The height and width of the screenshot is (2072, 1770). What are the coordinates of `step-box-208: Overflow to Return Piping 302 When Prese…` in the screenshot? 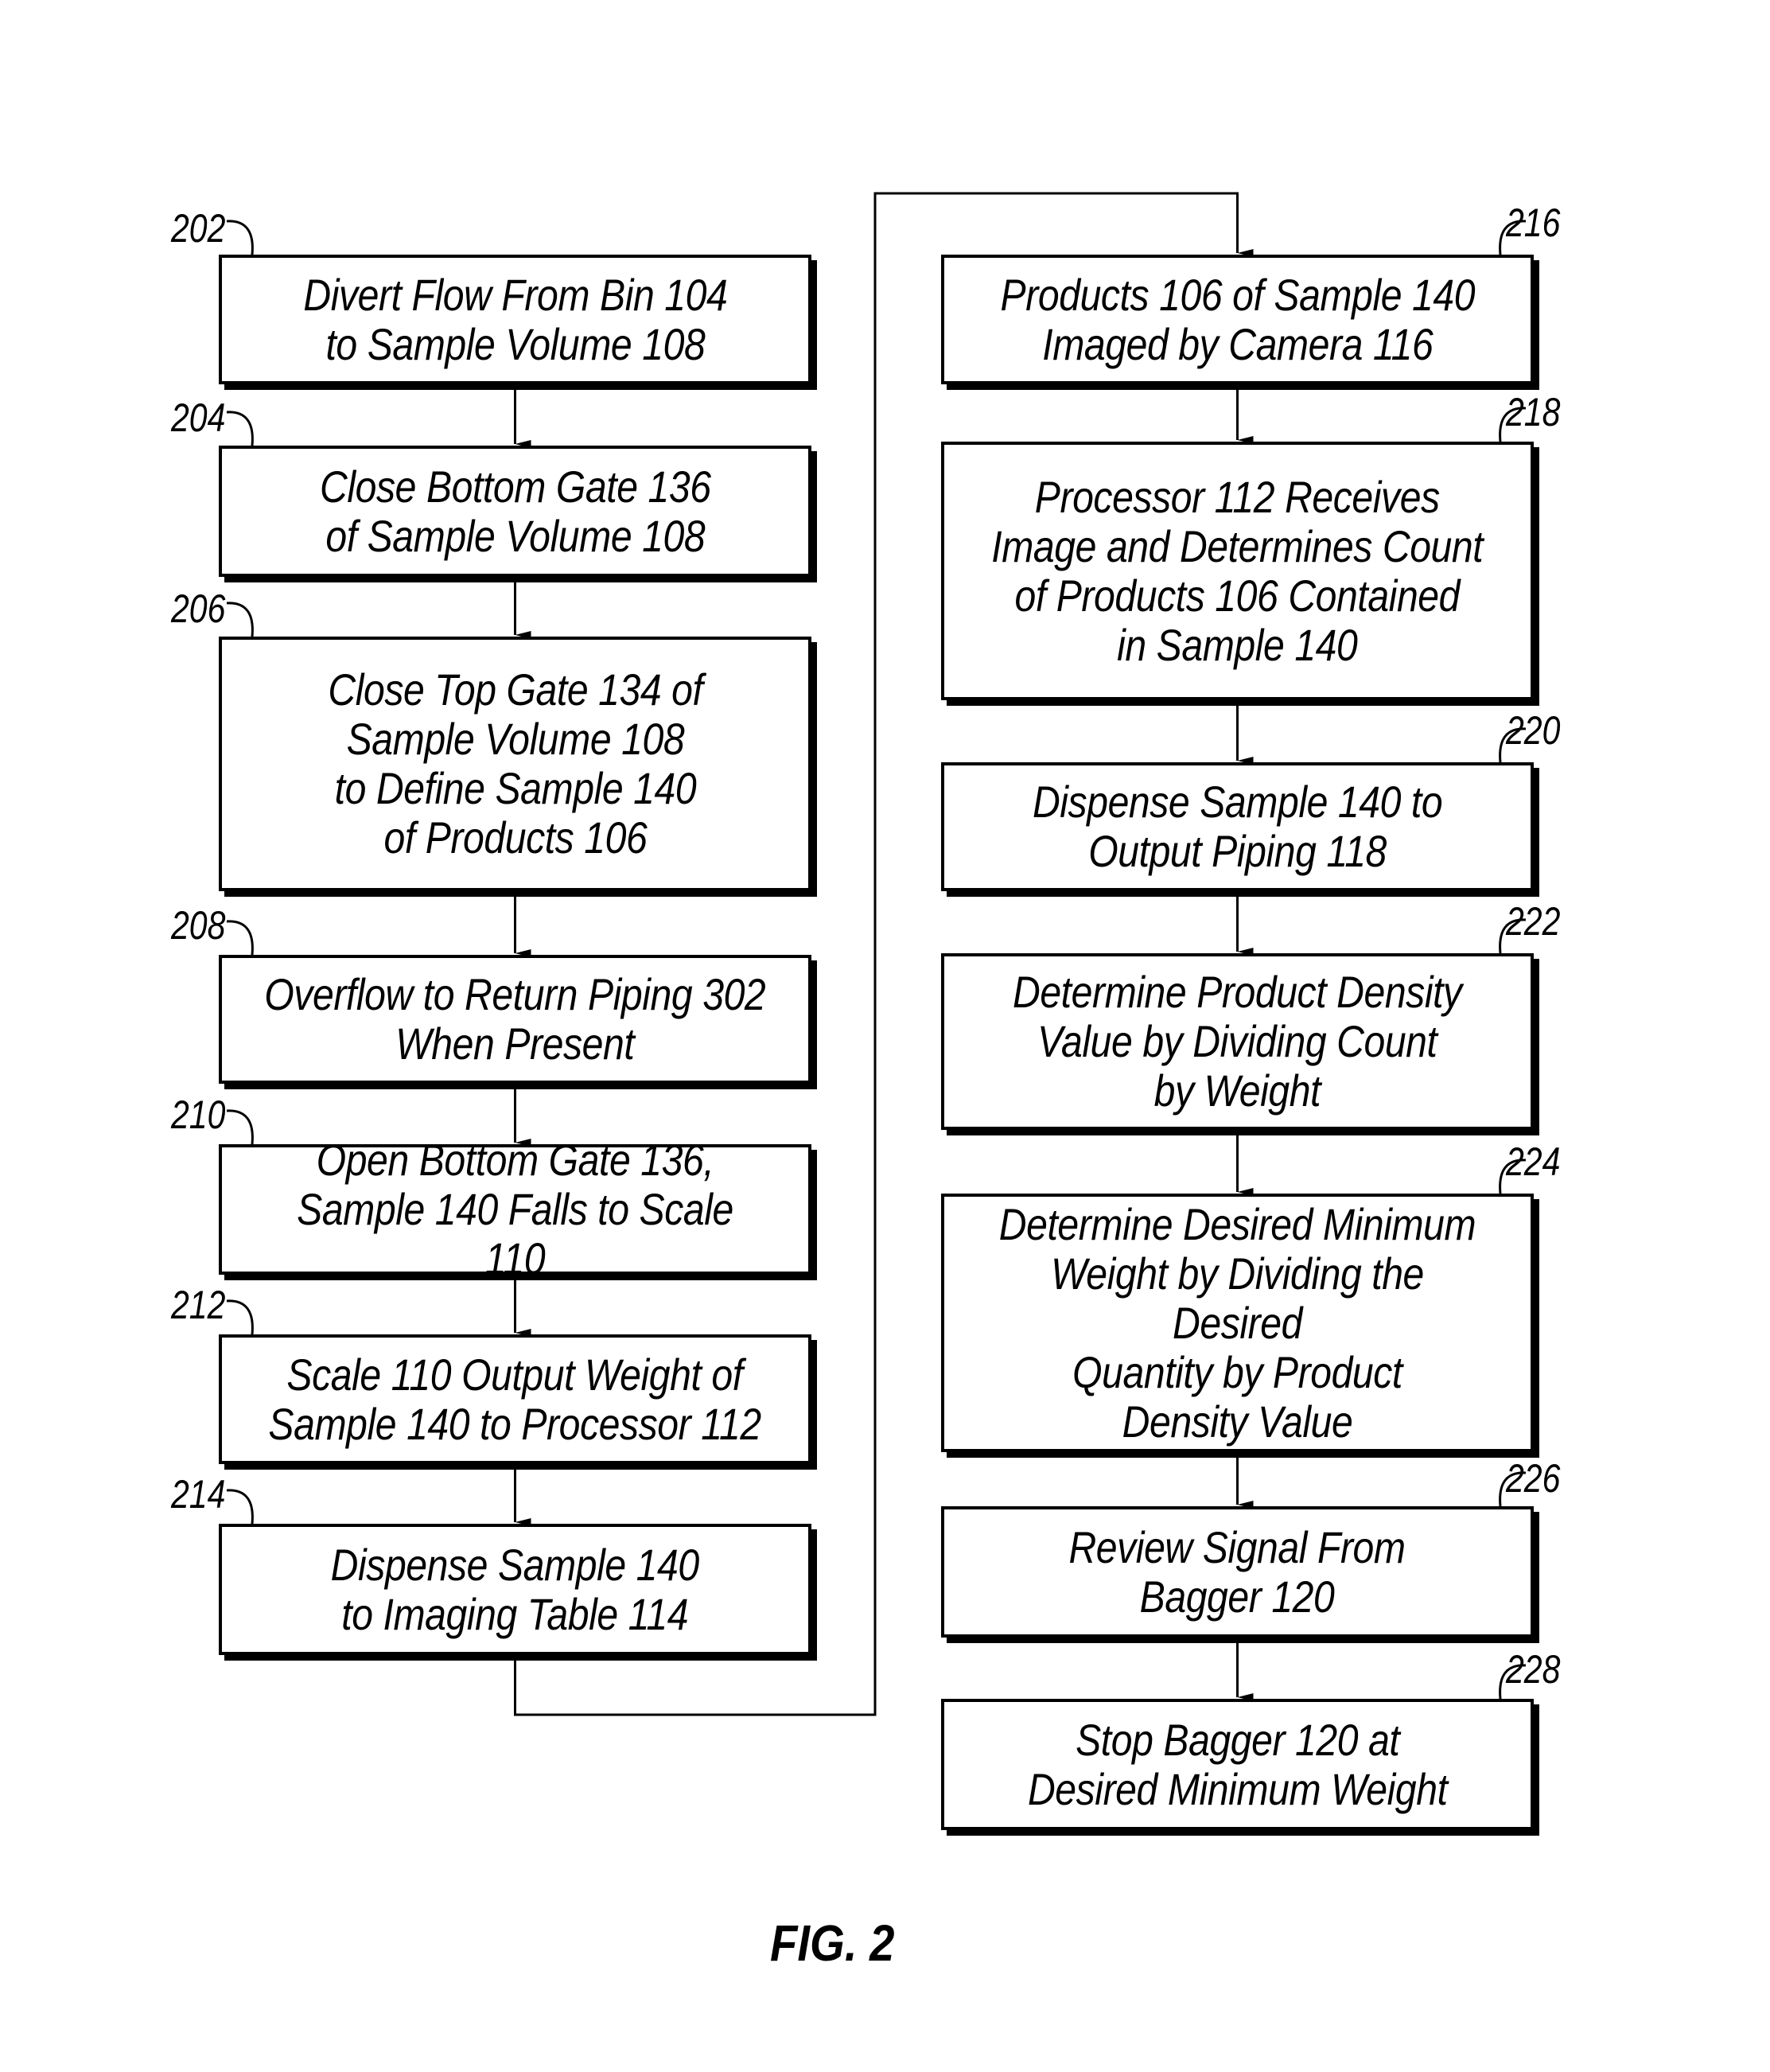 It's located at (515, 1019).